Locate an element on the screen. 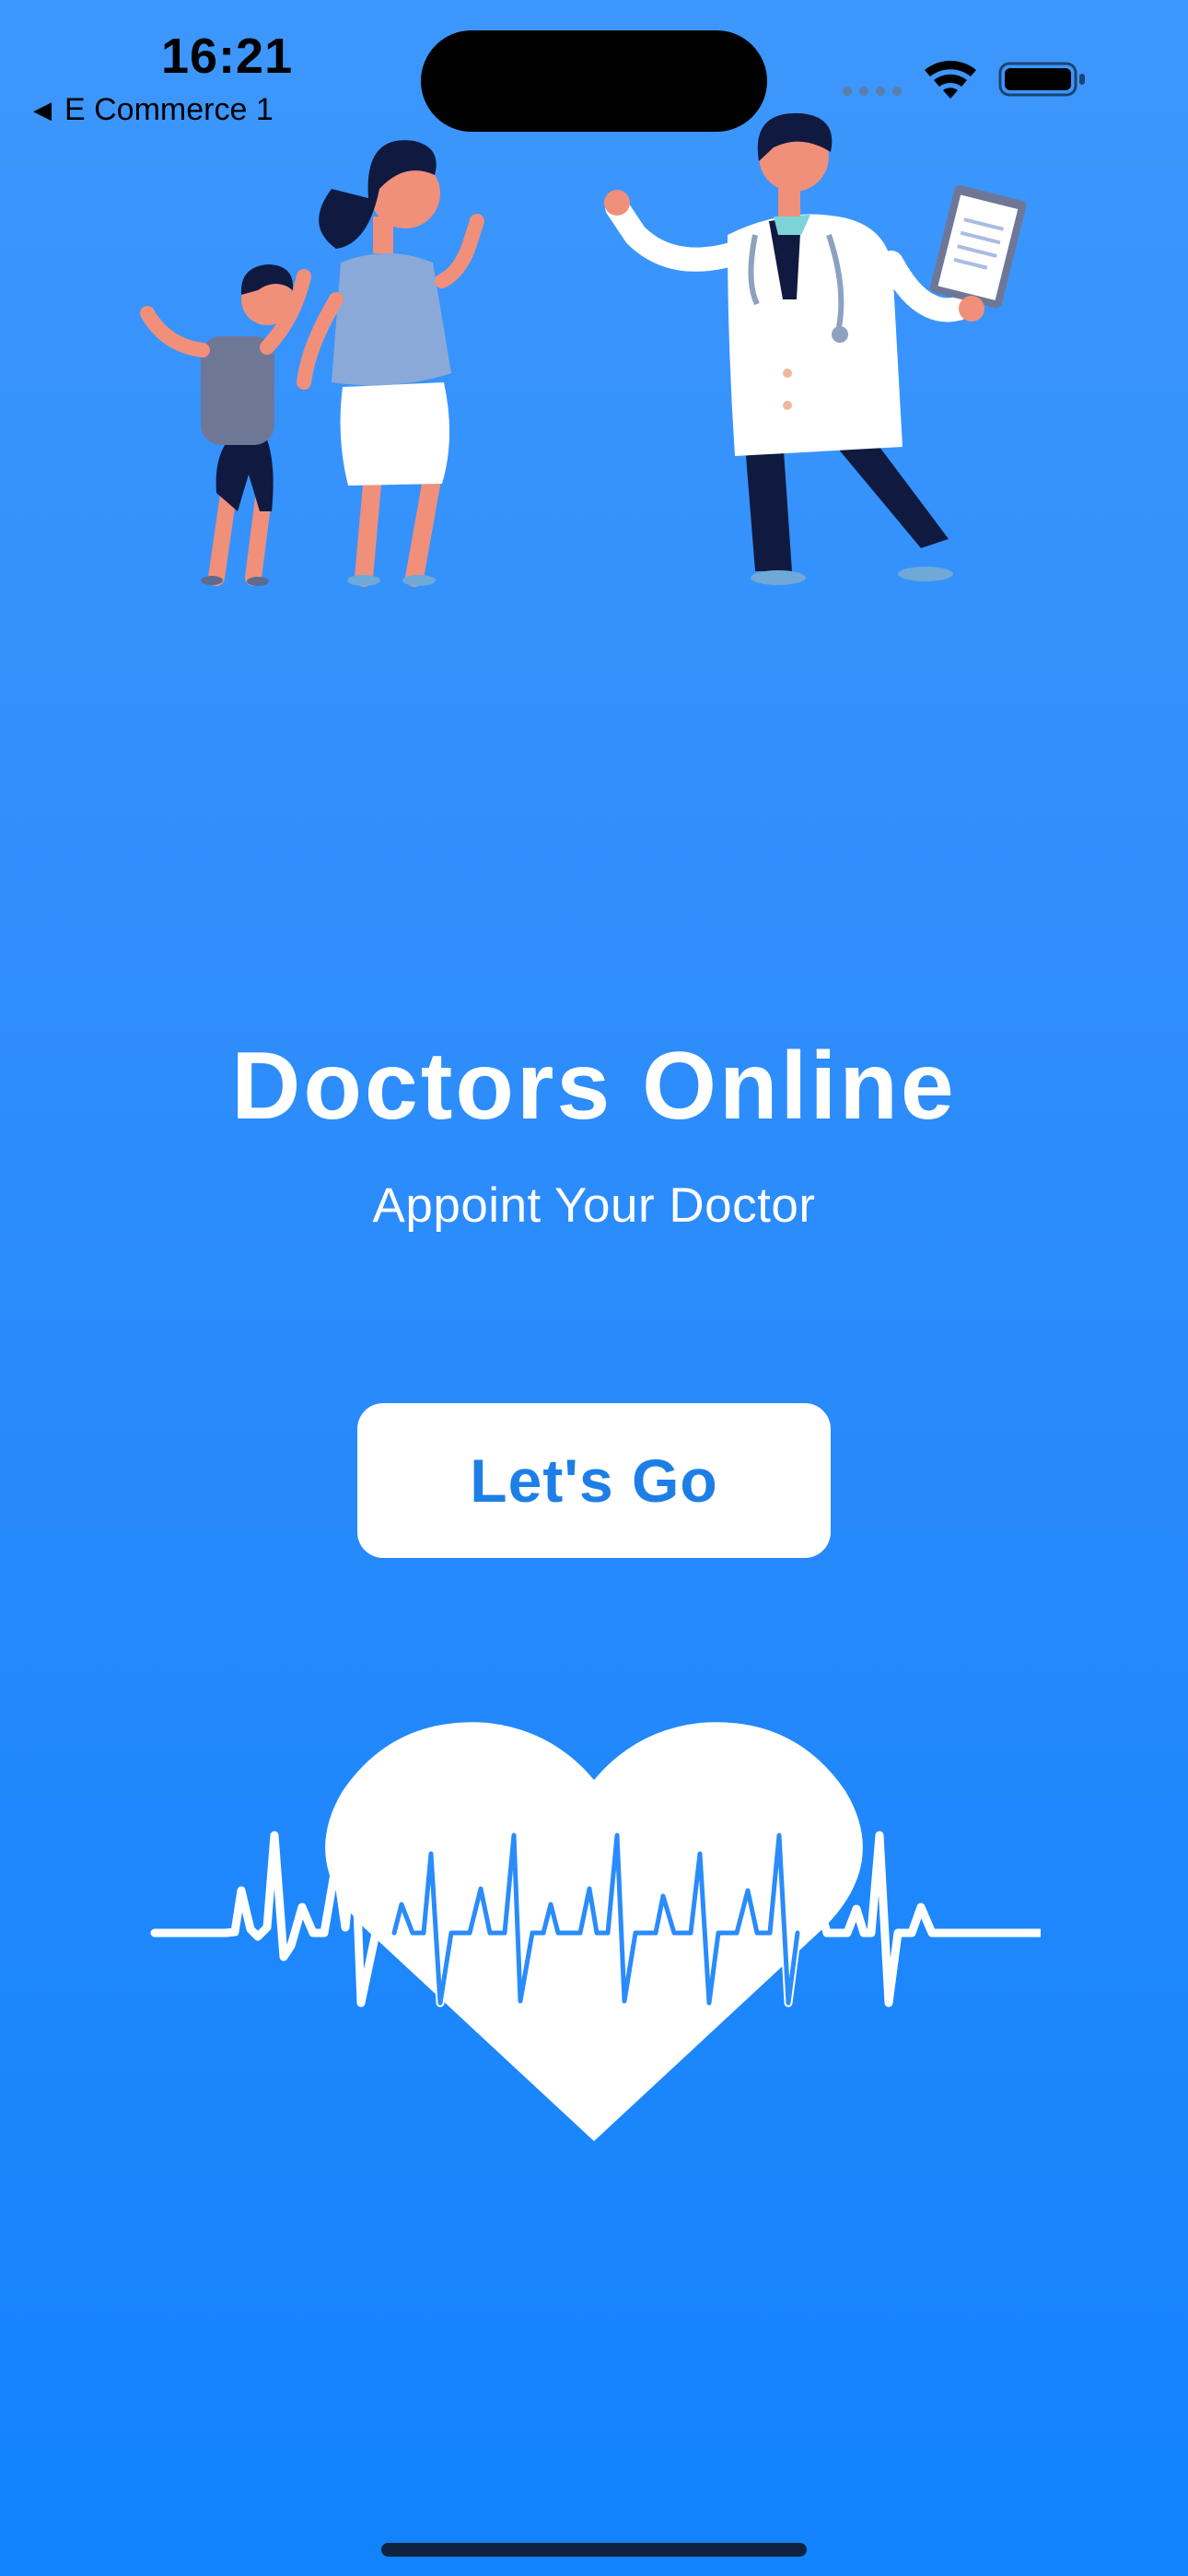 The width and height of the screenshot is (1188, 2576). child-figure is located at coordinates (225, 425).